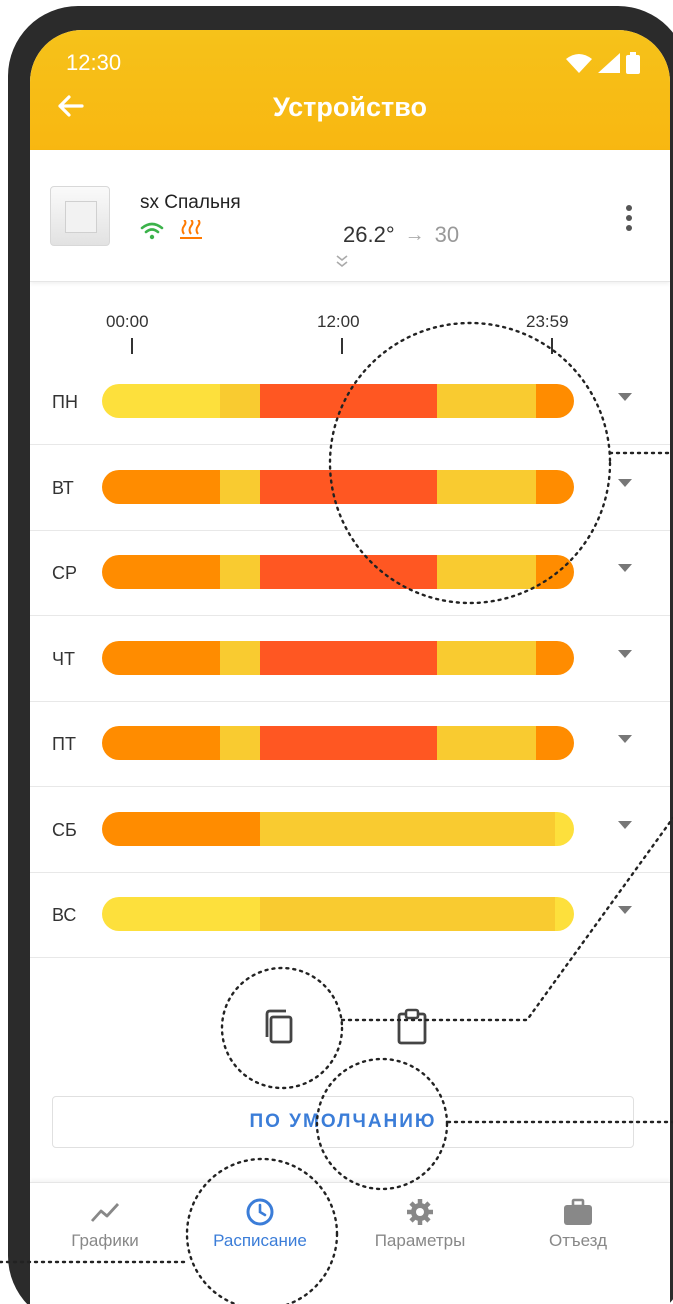 The height and width of the screenshot is (1304, 673). I want to click on nav-item-charts: Графики, so click(105, 1224).